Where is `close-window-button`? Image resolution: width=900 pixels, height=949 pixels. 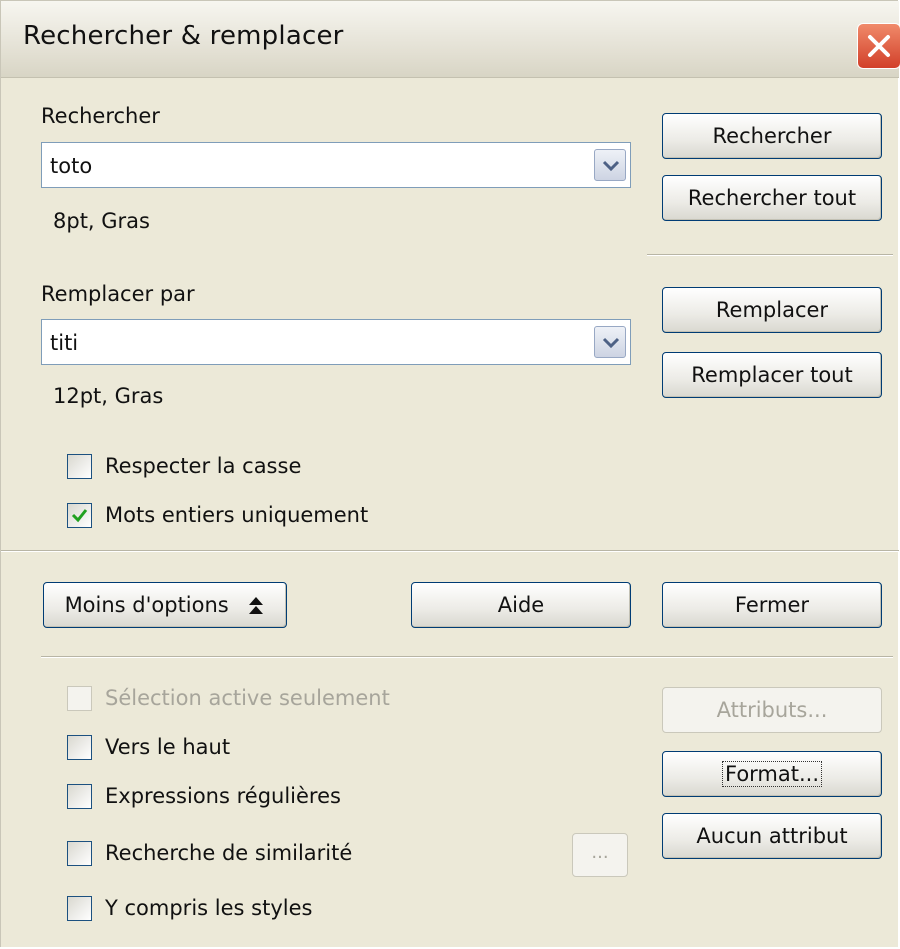
close-window-button is located at coordinates (878, 46).